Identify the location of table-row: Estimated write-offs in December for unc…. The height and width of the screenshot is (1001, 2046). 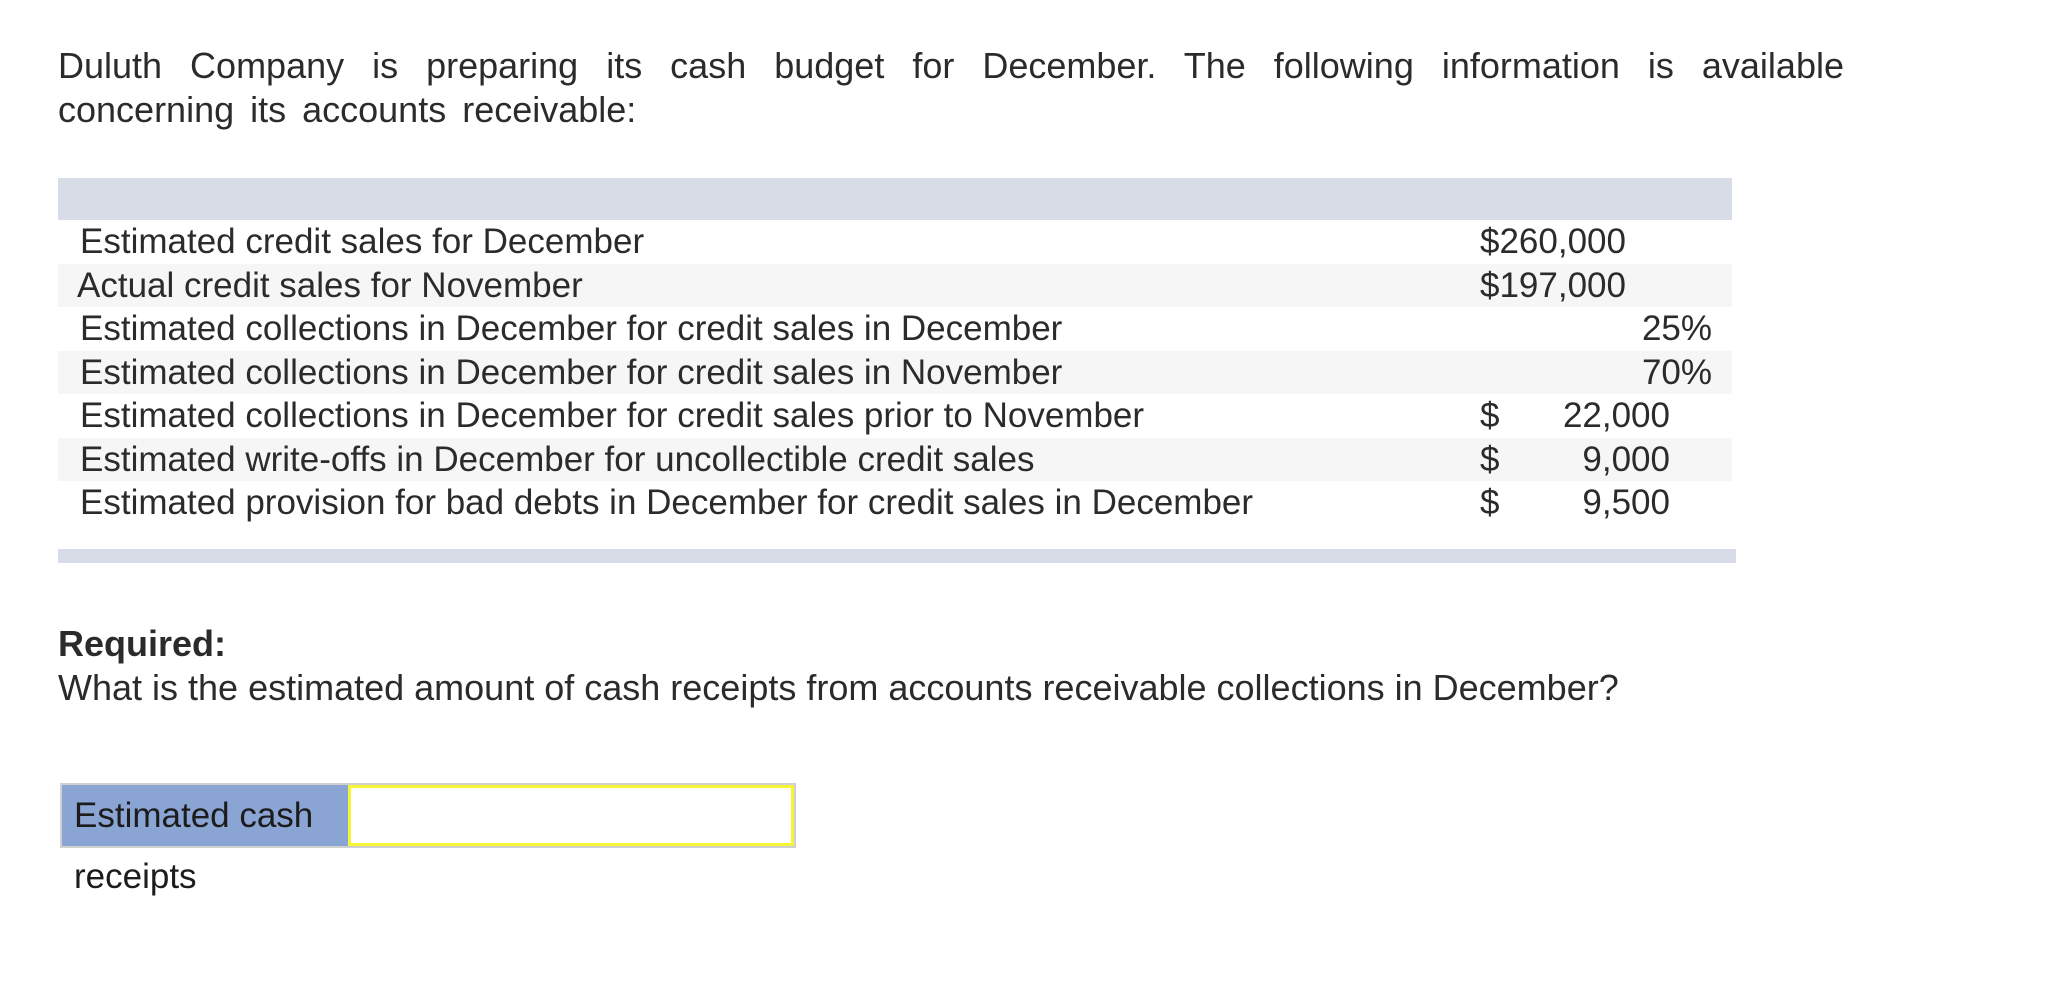
(895, 459).